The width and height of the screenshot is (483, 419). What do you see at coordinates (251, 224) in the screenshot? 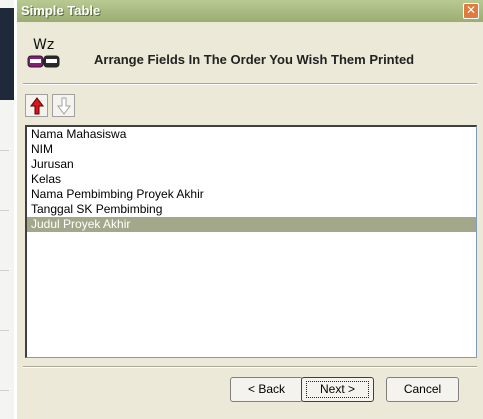
I see `list-item: Judul Proyek Akhir` at bounding box center [251, 224].